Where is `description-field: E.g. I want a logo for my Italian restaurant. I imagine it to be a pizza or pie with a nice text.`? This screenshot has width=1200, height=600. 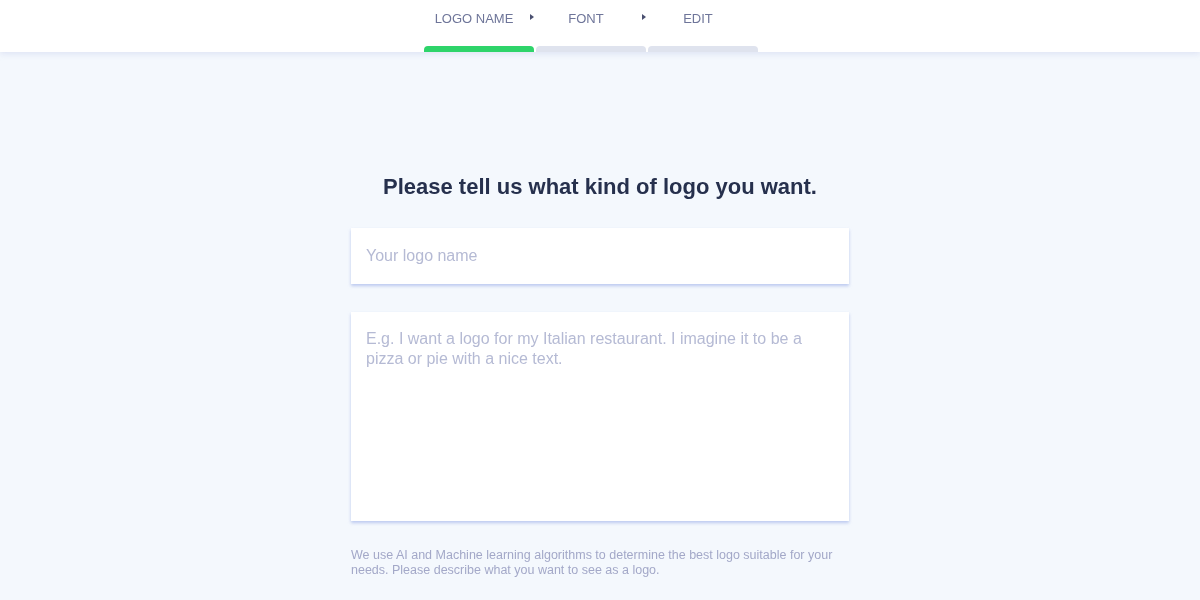 description-field: E.g. I want a logo for my Italian restaurant. I imagine it to be a pizza or pie with a nice text. is located at coordinates (600, 416).